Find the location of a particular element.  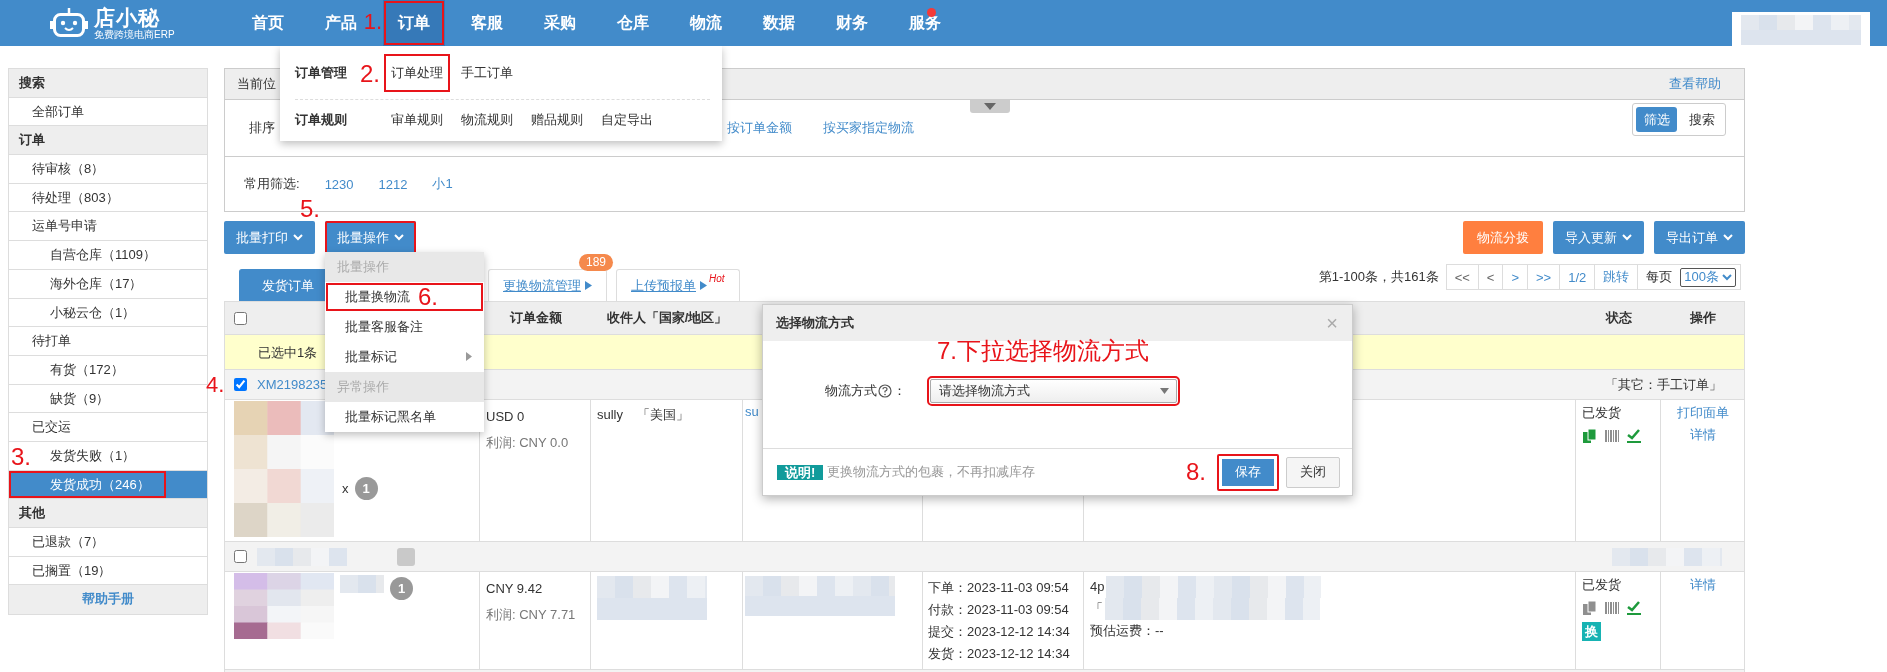

toolbar-button: 物流分拨 is located at coordinates (1503, 237).